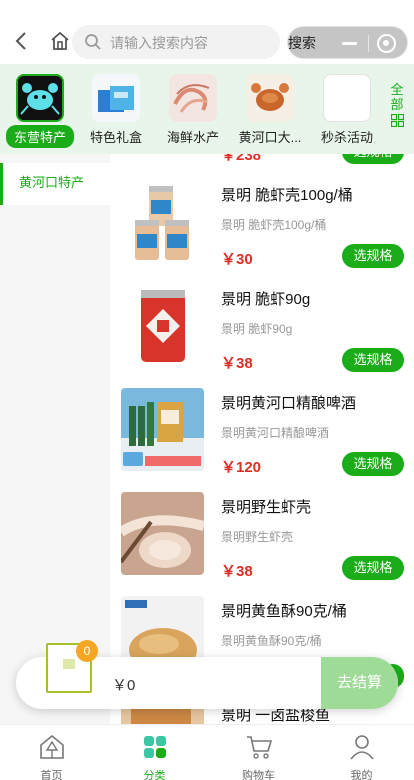  I want to click on product-price: ￥238, so click(241, 159).